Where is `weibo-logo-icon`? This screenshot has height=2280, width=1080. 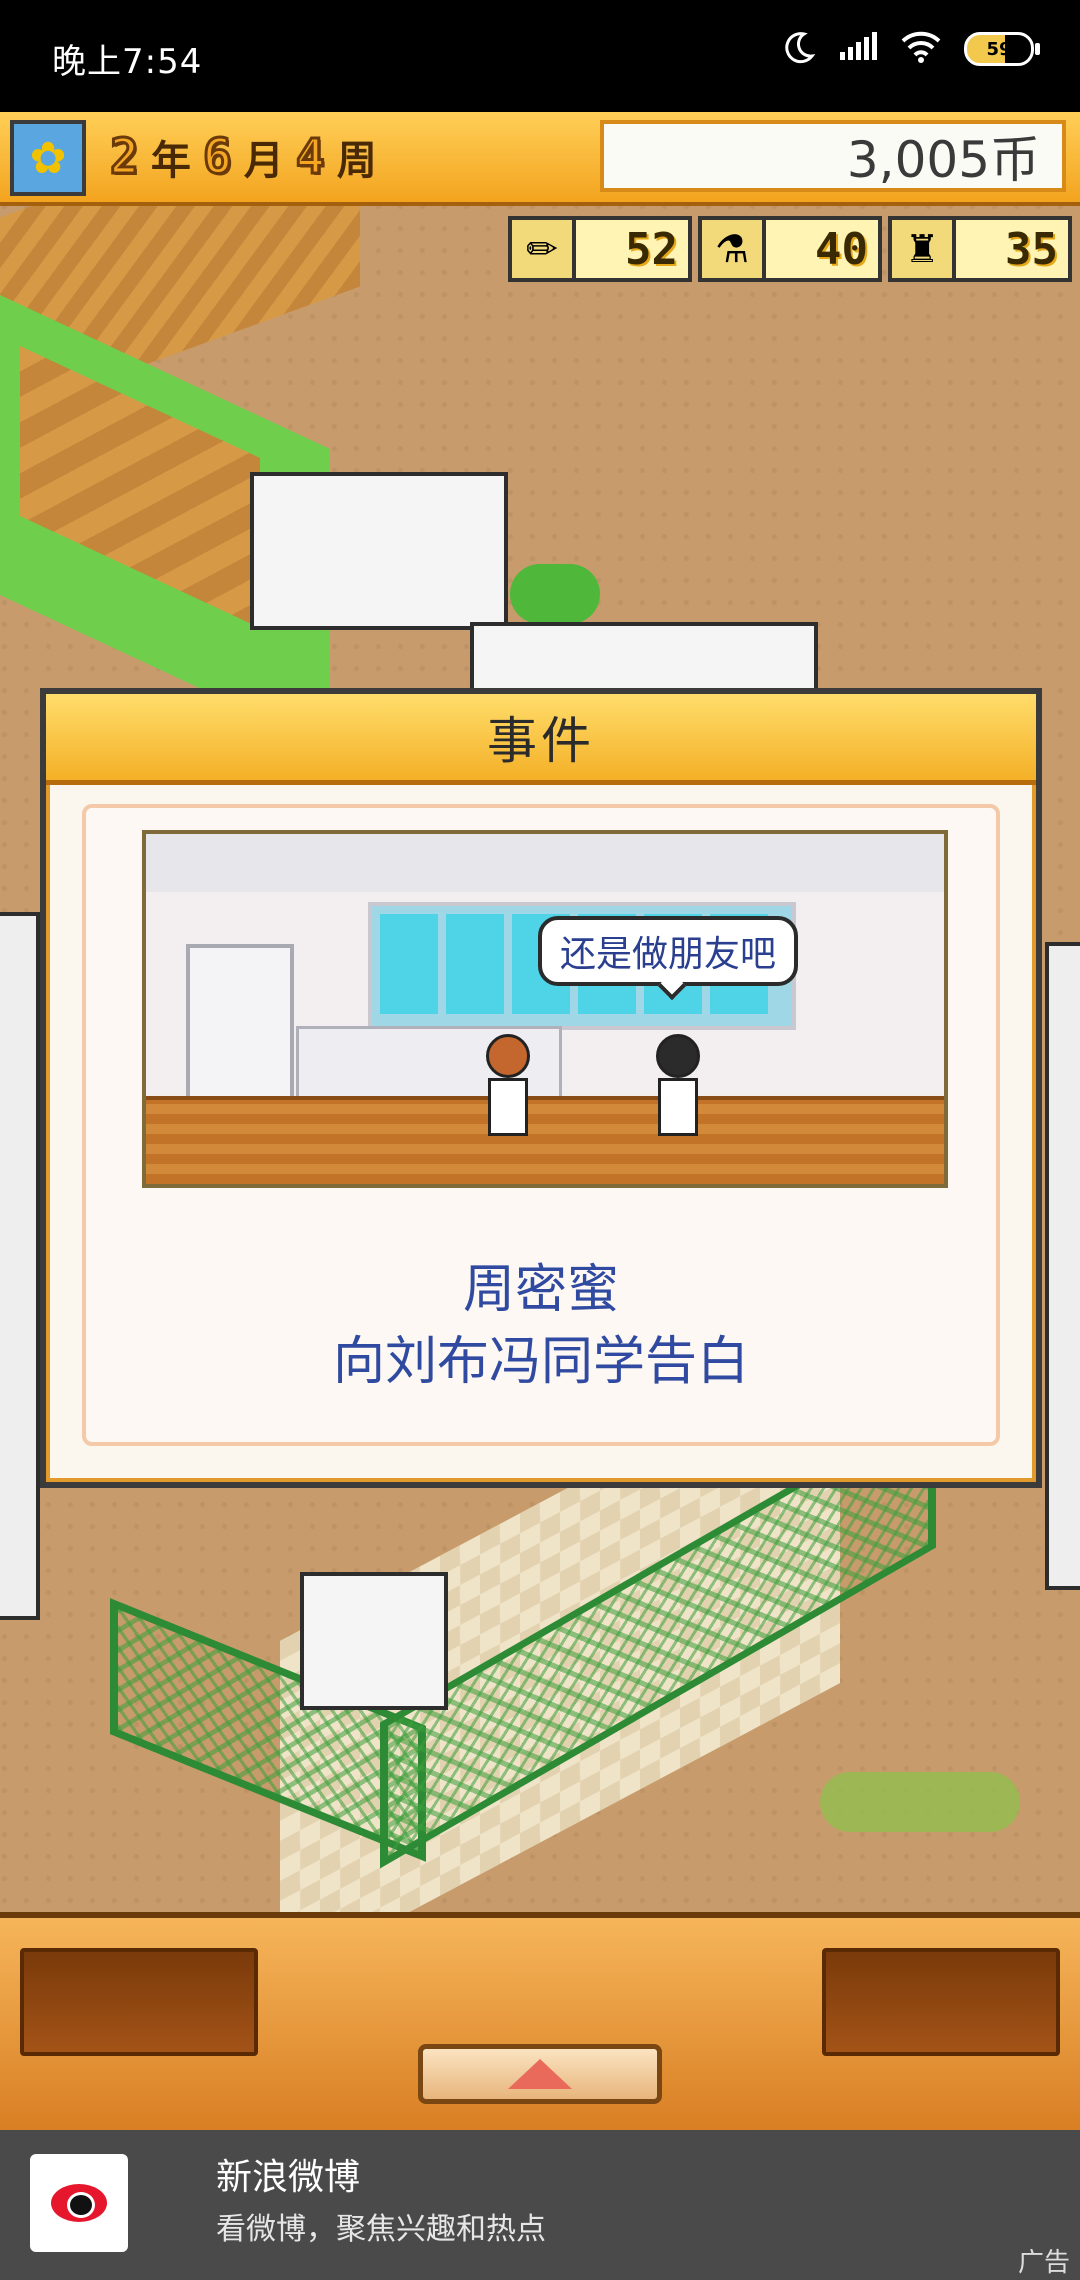
weibo-logo-icon is located at coordinates (79, 2203).